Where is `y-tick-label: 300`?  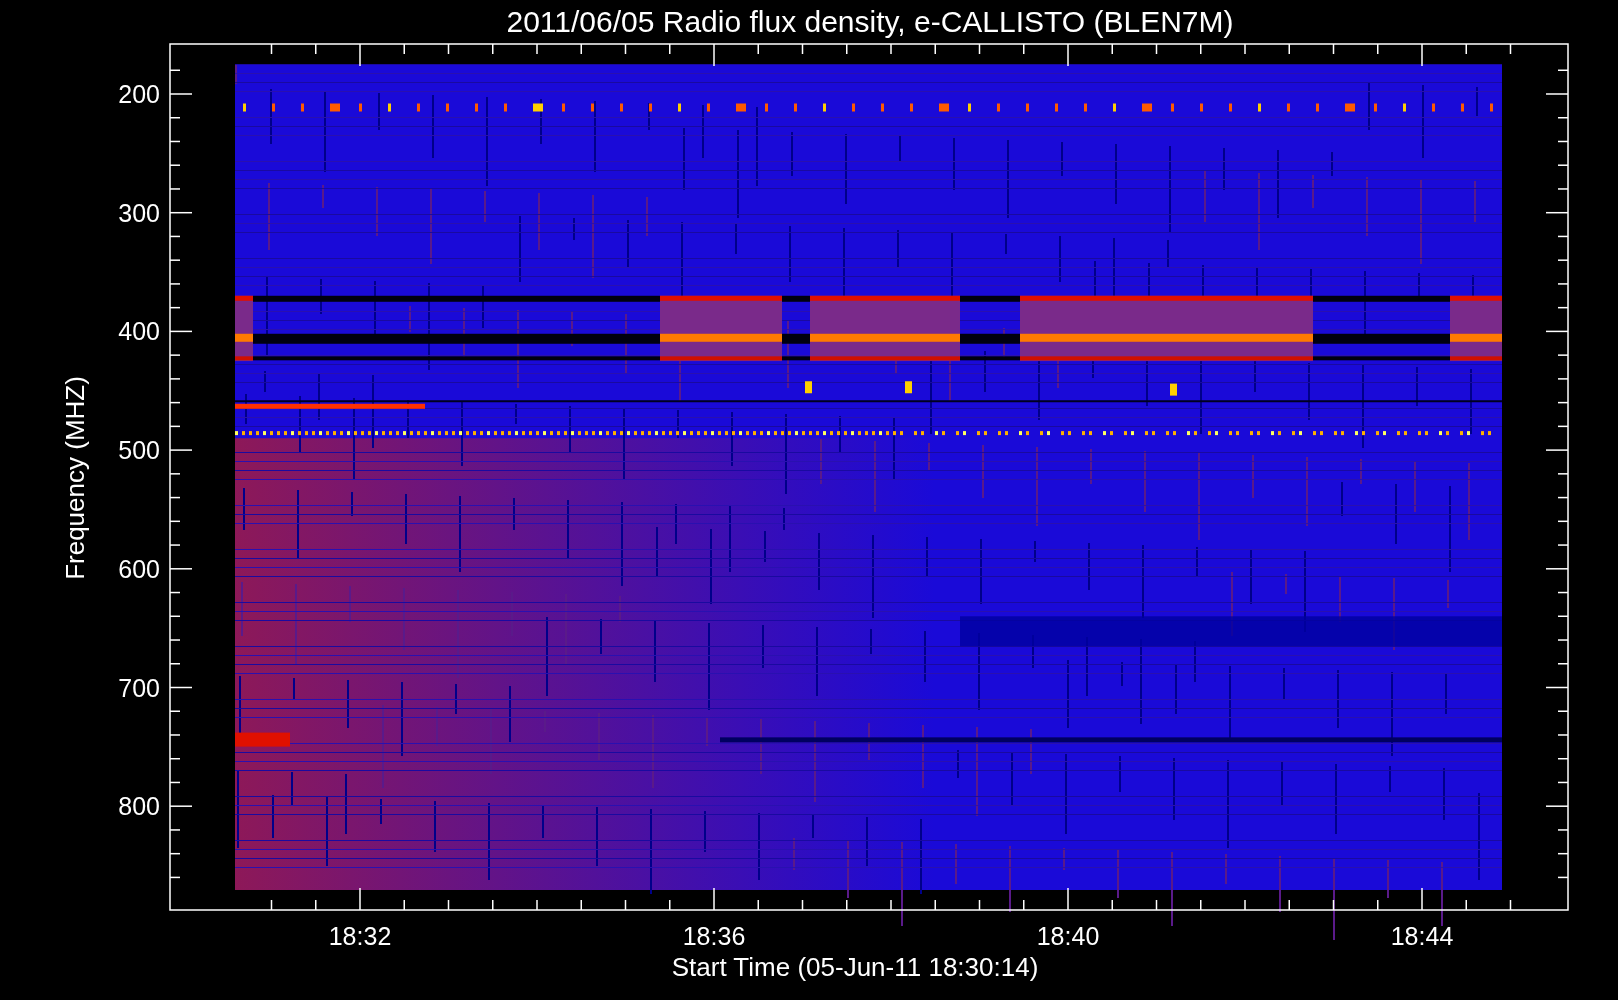 y-tick-label: 300 is located at coordinates (139, 212).